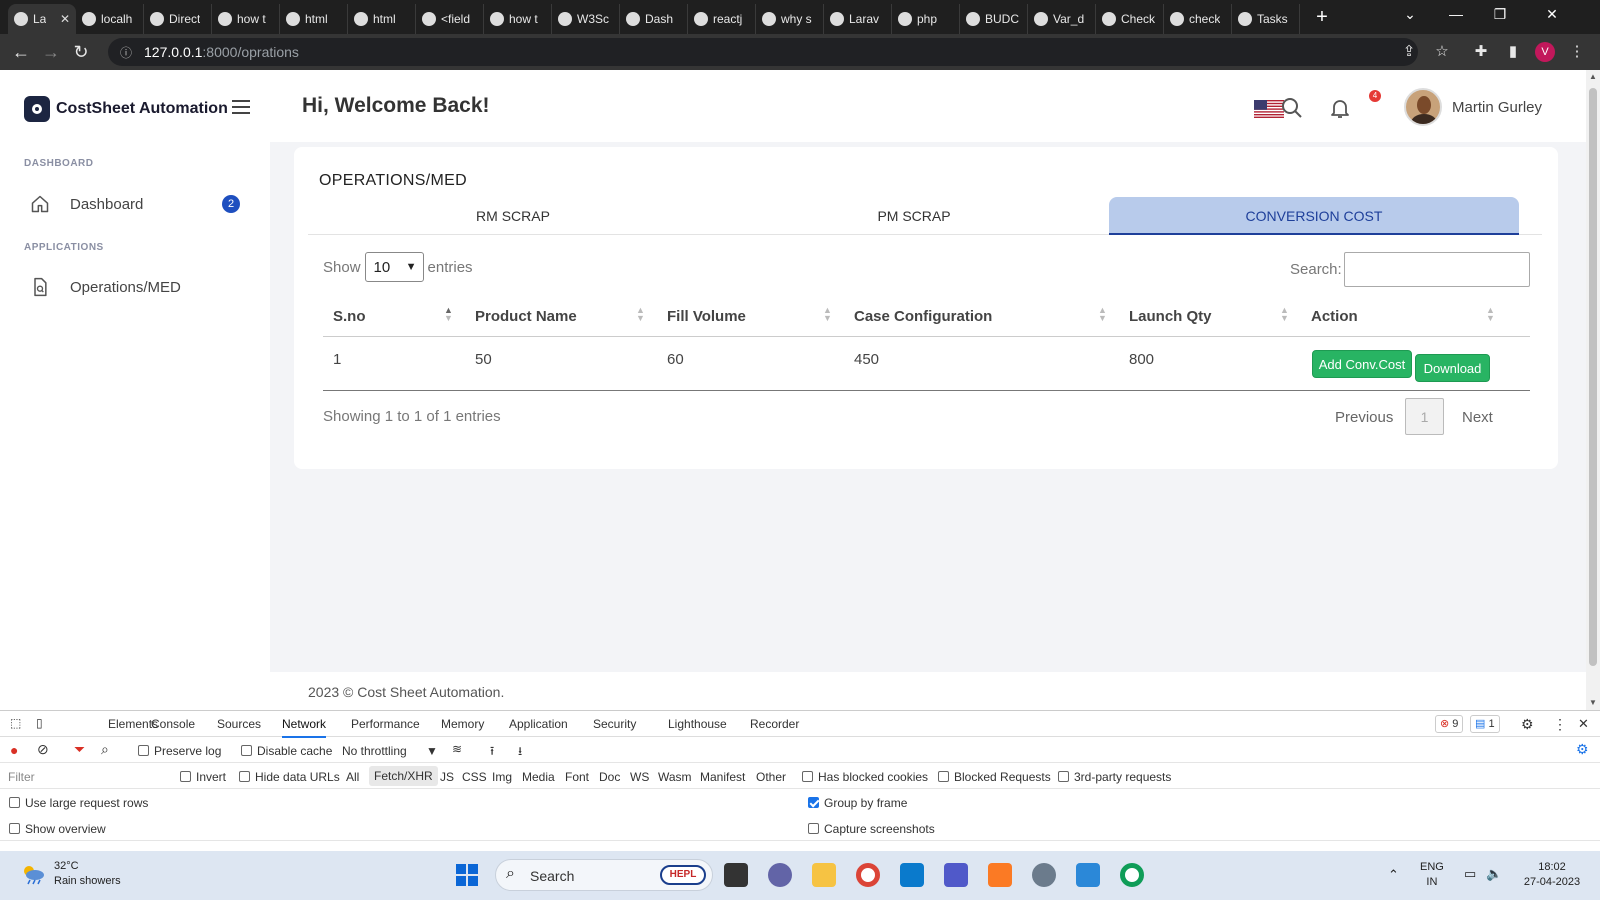 This screenshot has width=1600, height=900. Describe the element at coordinates (1132, 875) in the screenshot. I see `chrome-profile-icon` at that location.